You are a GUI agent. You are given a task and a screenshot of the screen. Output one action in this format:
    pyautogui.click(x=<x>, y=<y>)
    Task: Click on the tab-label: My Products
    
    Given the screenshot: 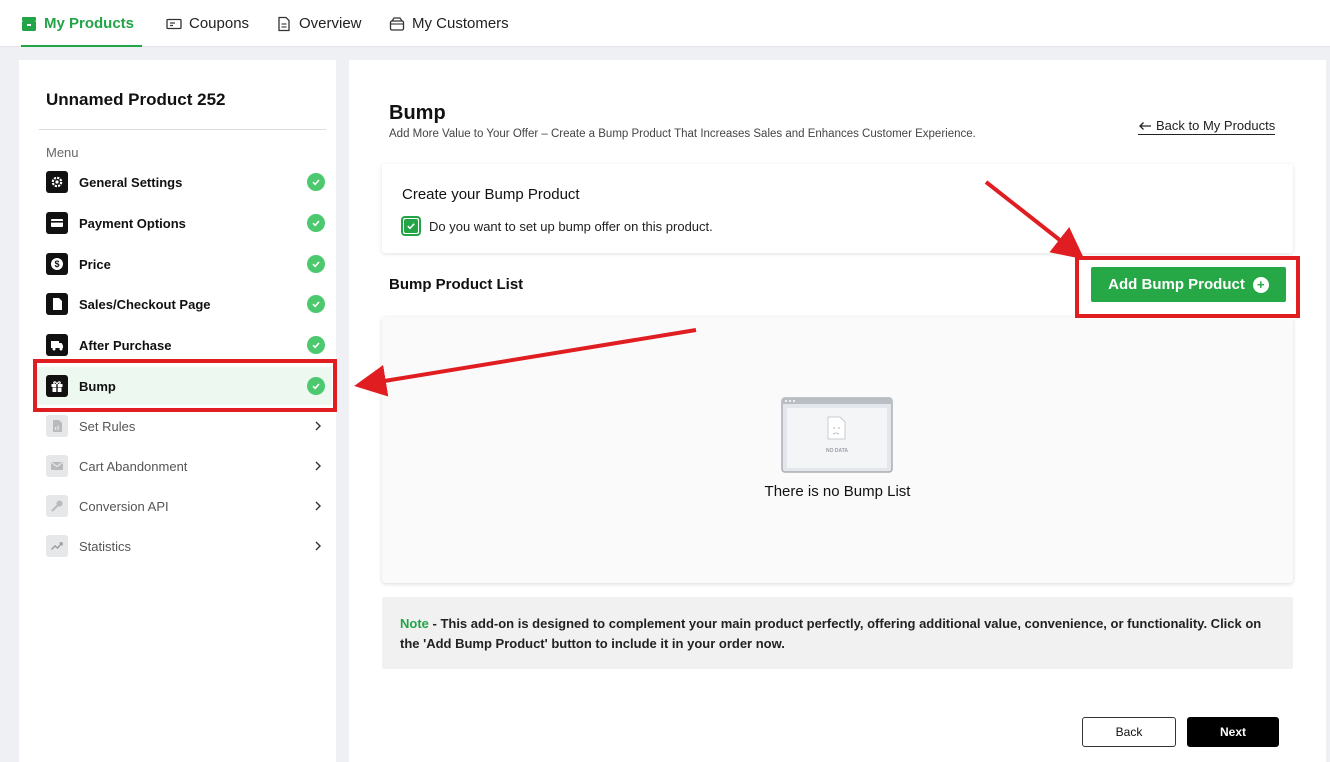 What is the action you would take?
    pyautogui.click(x=89, y=23)
    